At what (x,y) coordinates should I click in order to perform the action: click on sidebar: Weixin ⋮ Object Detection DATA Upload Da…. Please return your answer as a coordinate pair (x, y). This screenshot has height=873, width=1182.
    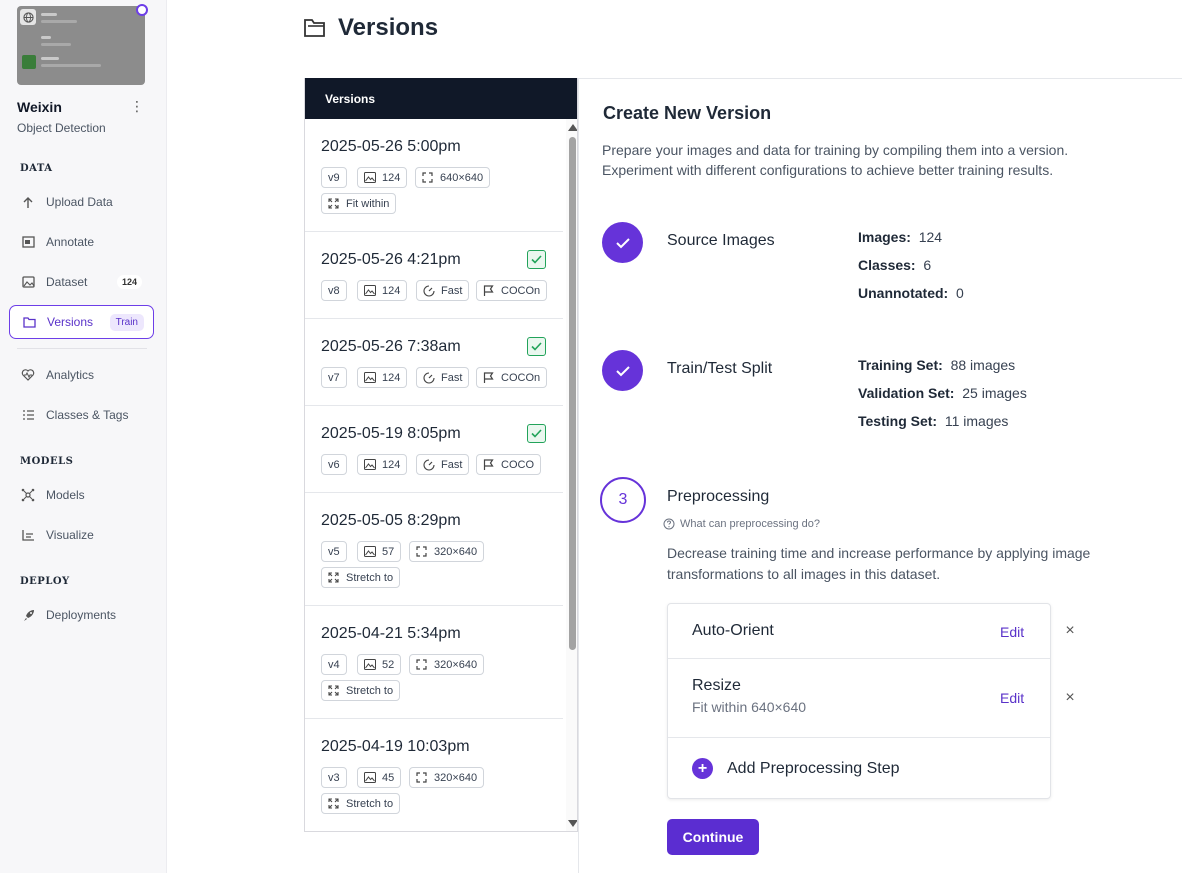
    Looking at the image, I should click on (83, 436).